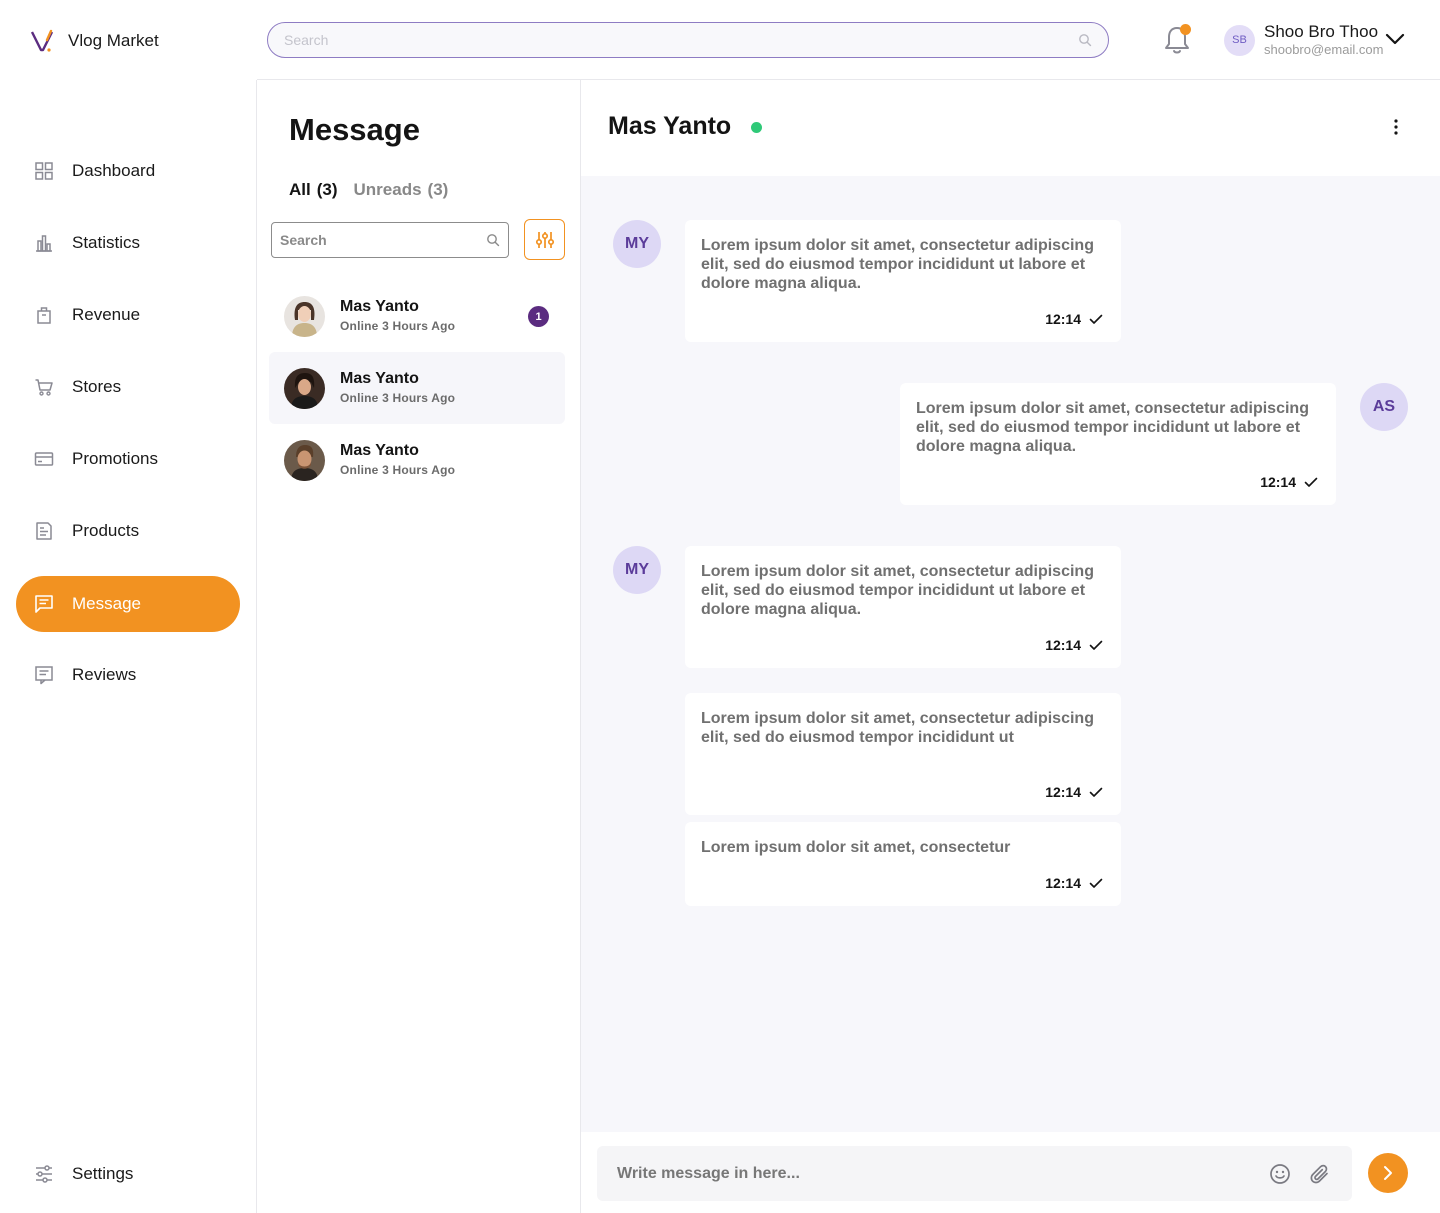 This screenshot has width=1440, height=1213. I want to click on sidebar-item-settings: Settings, so click(128, 1174).